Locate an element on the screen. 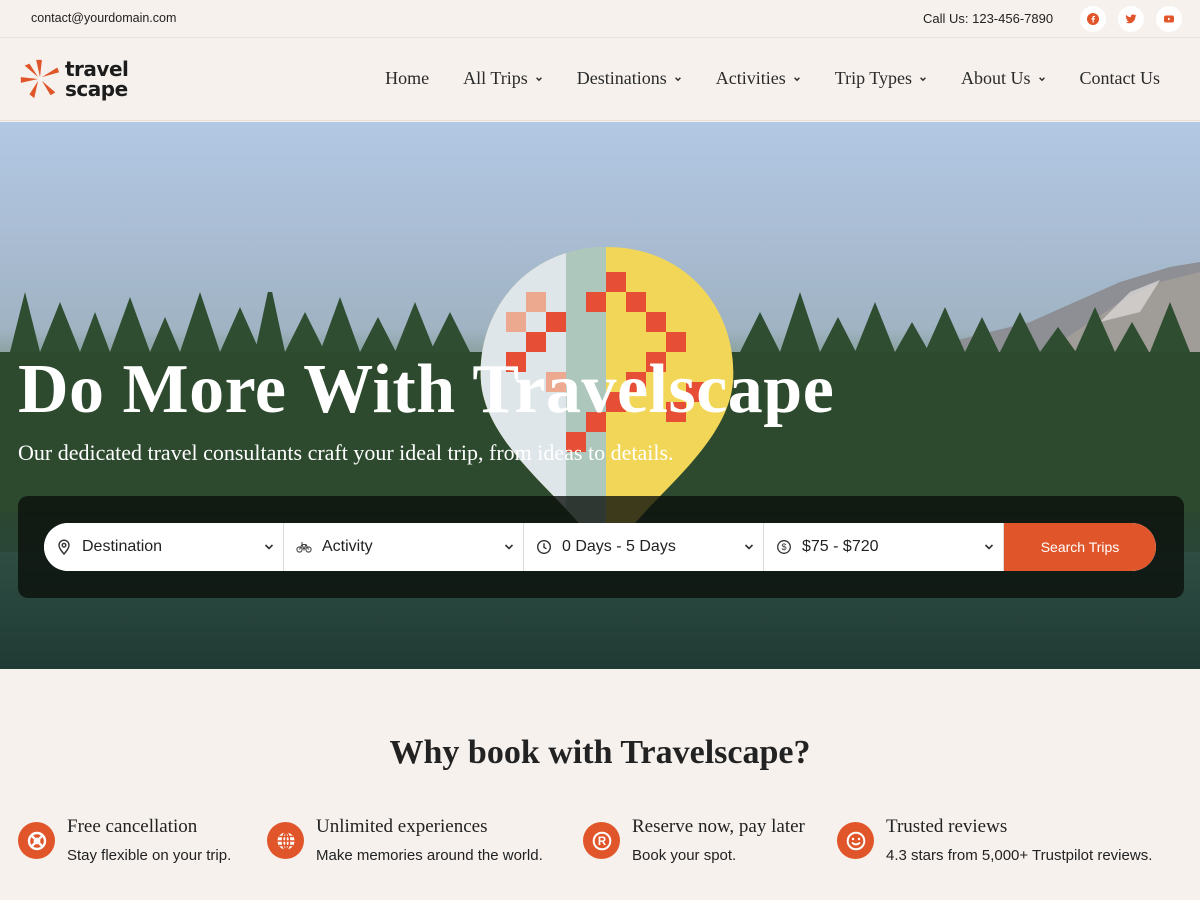 Image resolution: width=1200 pixels, height=900 pixels. nav-label: Home is located at coordinates (407, 78).